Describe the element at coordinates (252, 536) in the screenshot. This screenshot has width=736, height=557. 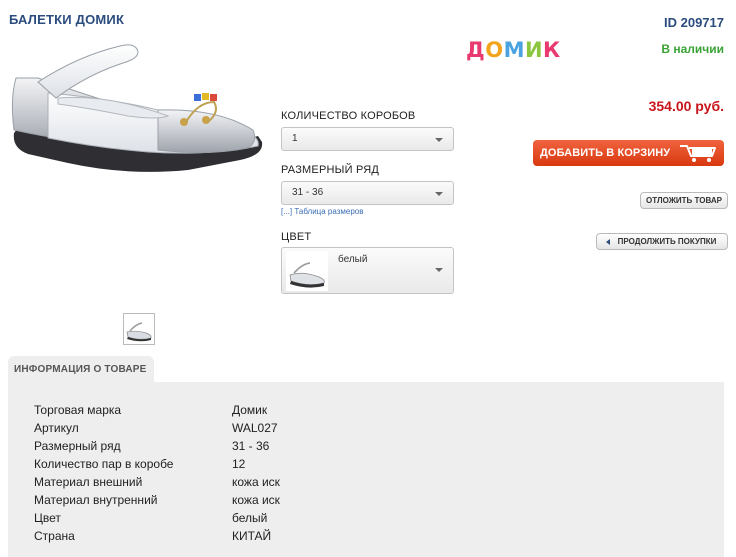
I see `info-value: КИТАЙ` at that location.